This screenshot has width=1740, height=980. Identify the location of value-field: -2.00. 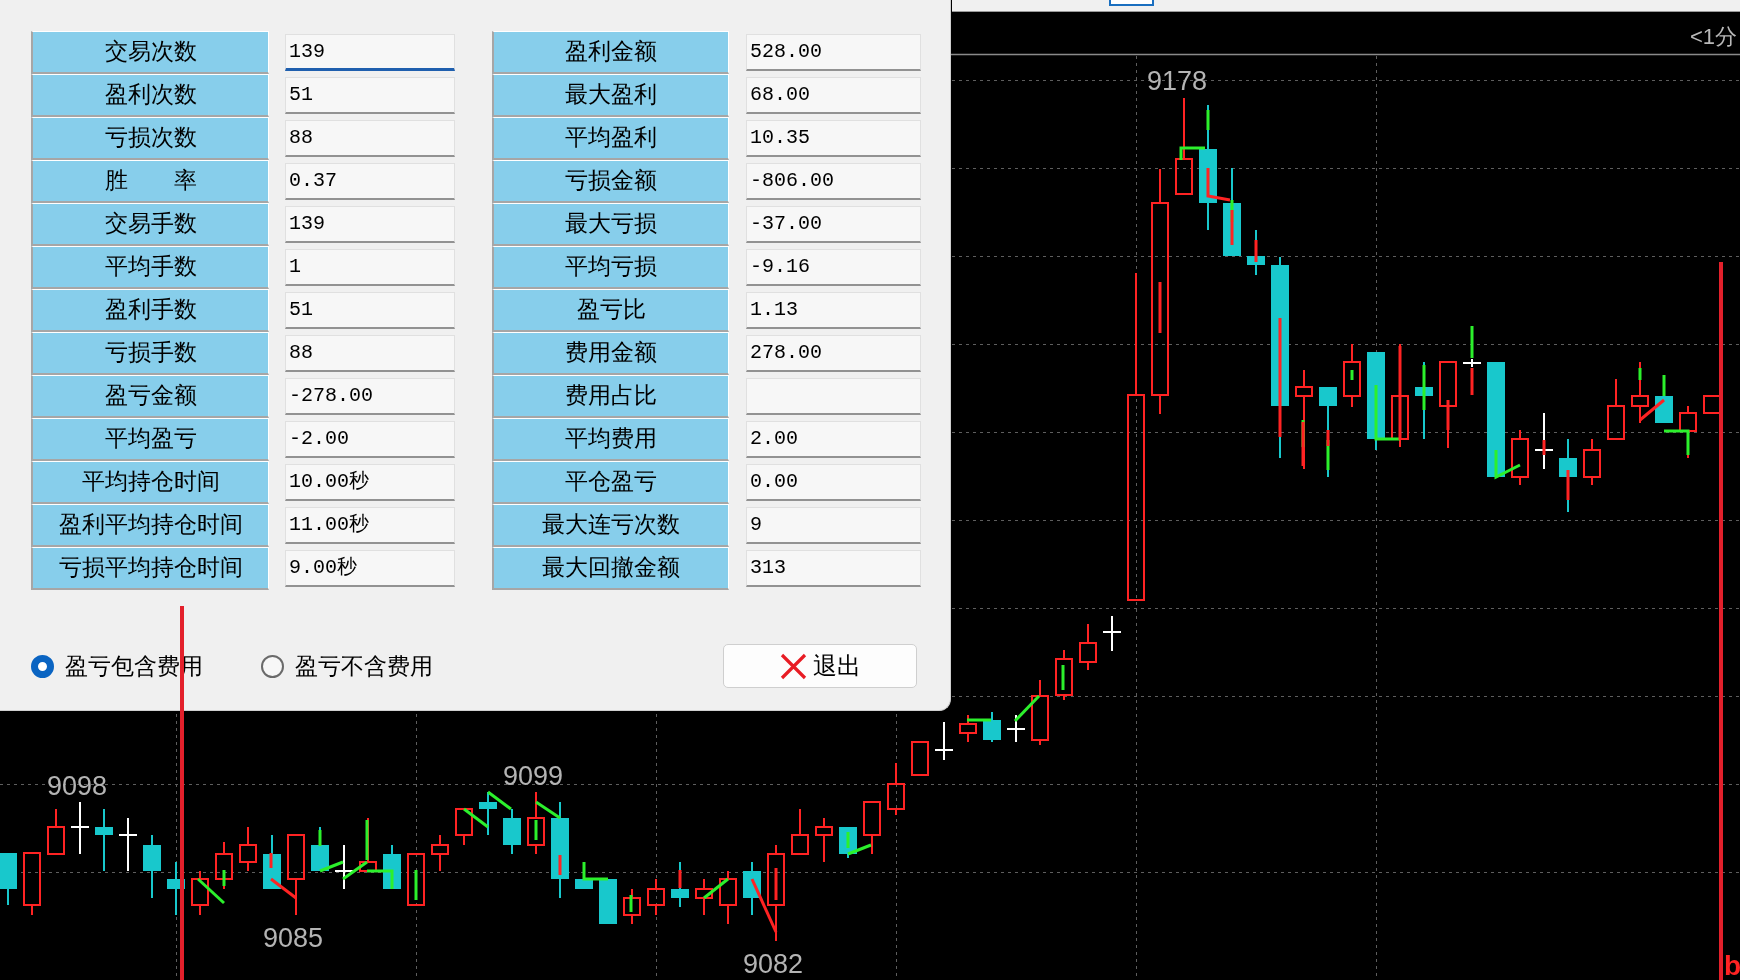
(370, 439).